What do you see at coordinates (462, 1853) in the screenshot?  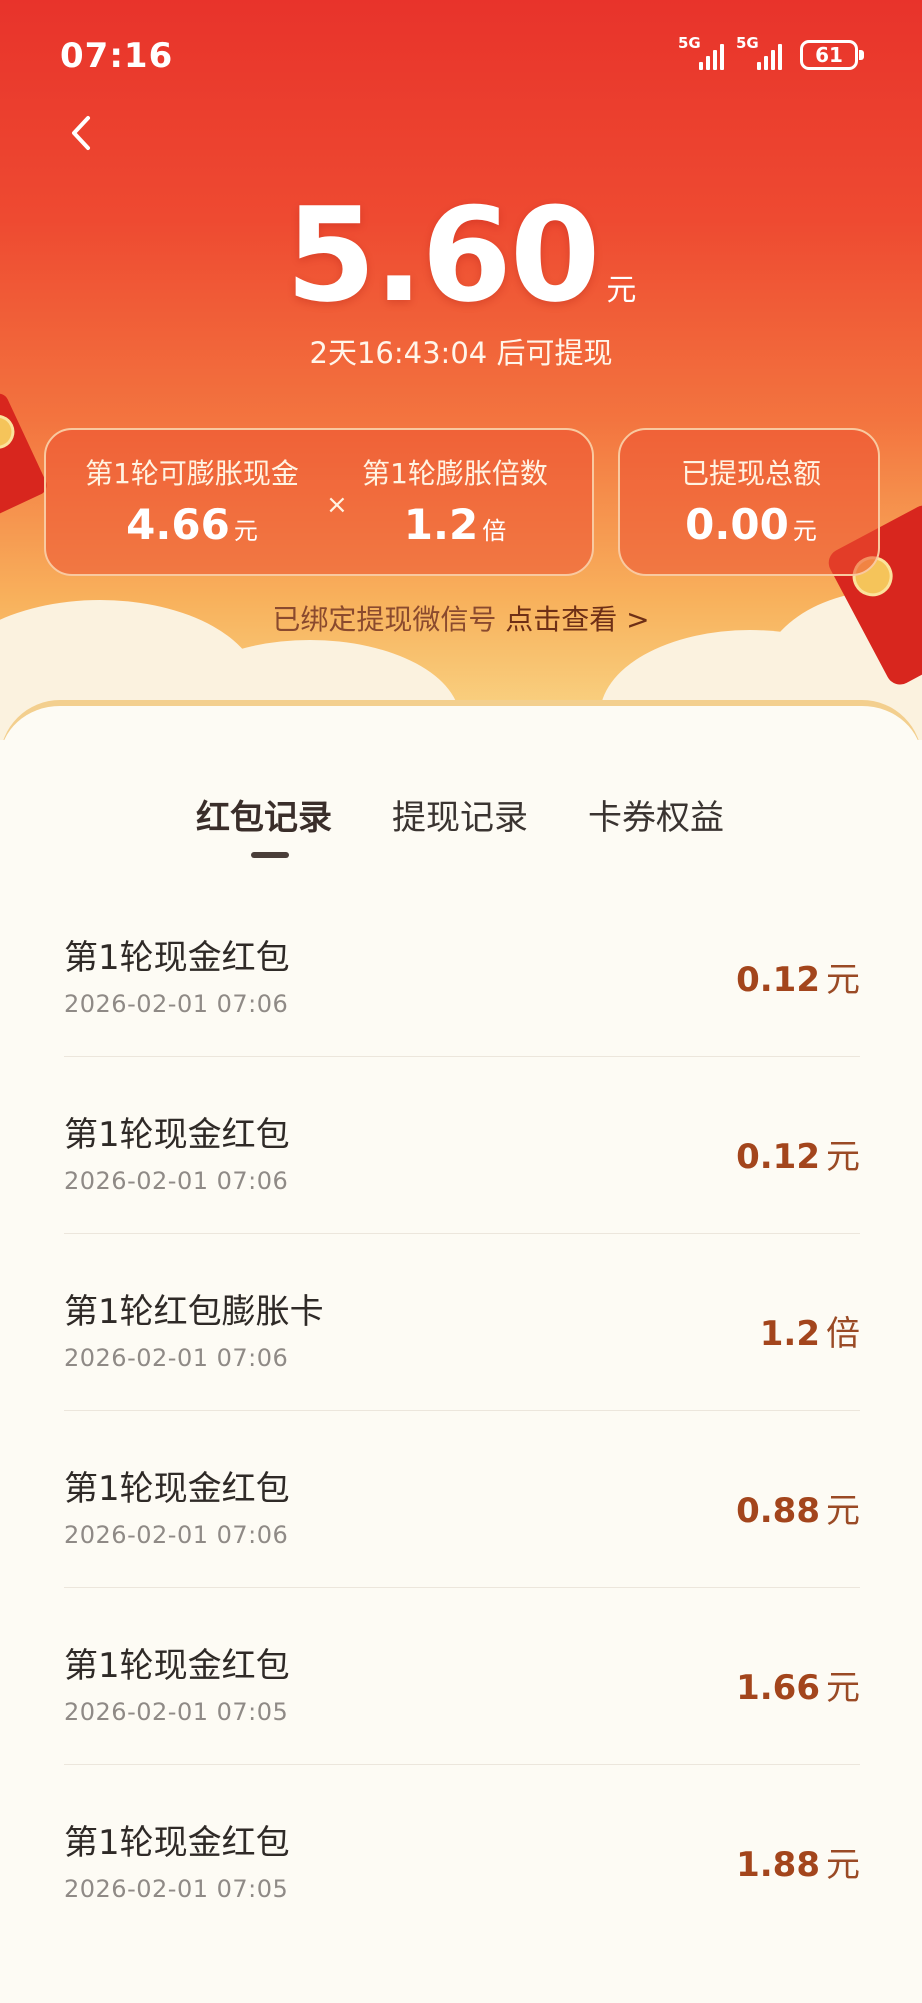 I see `list-item: 第1轮现金红包 2026-02-01 07:05 1.88 元` at bounding box center [462, 1853].